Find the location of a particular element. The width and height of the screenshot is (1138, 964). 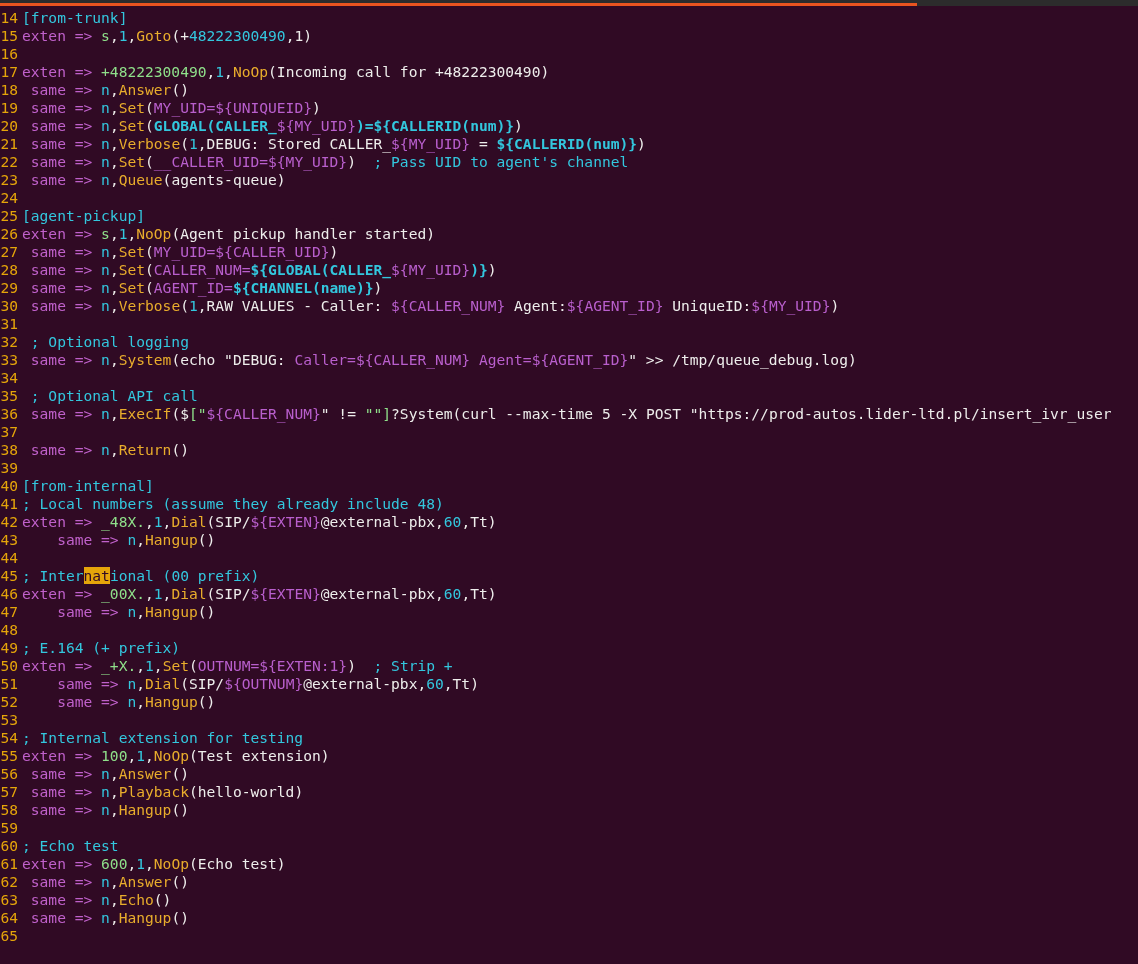

line-number: 62 is located at coordinates (9, 882).